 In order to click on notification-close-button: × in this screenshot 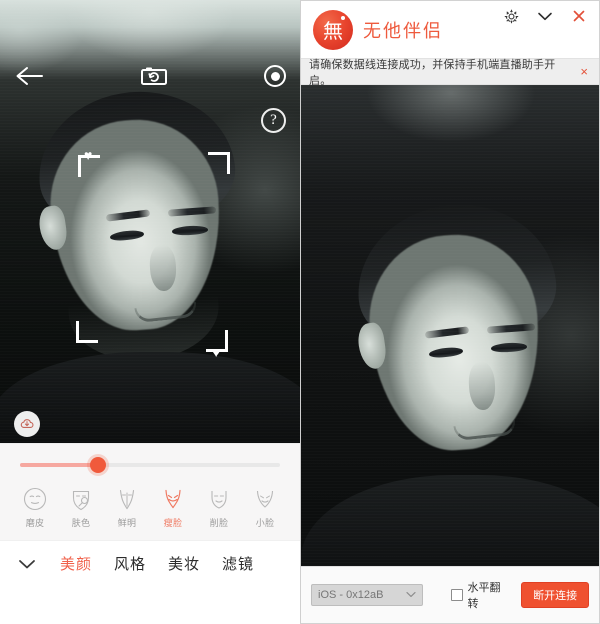, I will do `click(584, 71)`.